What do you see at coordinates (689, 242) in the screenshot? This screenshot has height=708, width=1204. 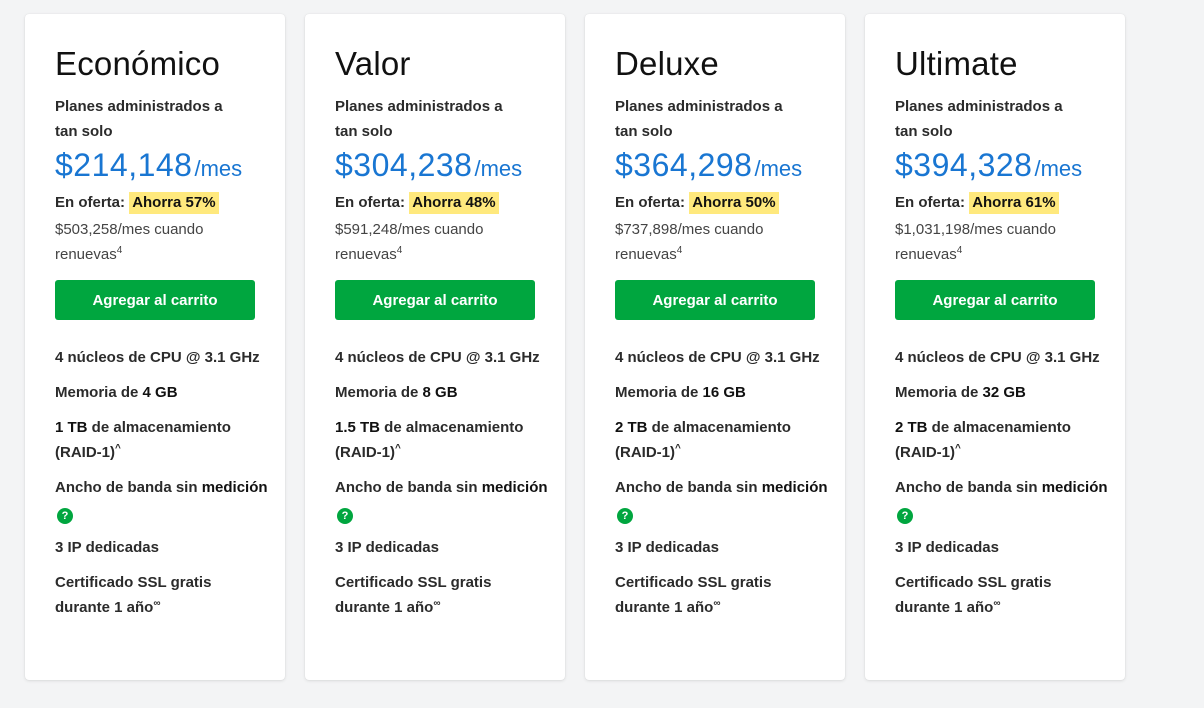 I see `renewal-text: $737,898/mes cuando renuevas` at bounding box center [689, 242].